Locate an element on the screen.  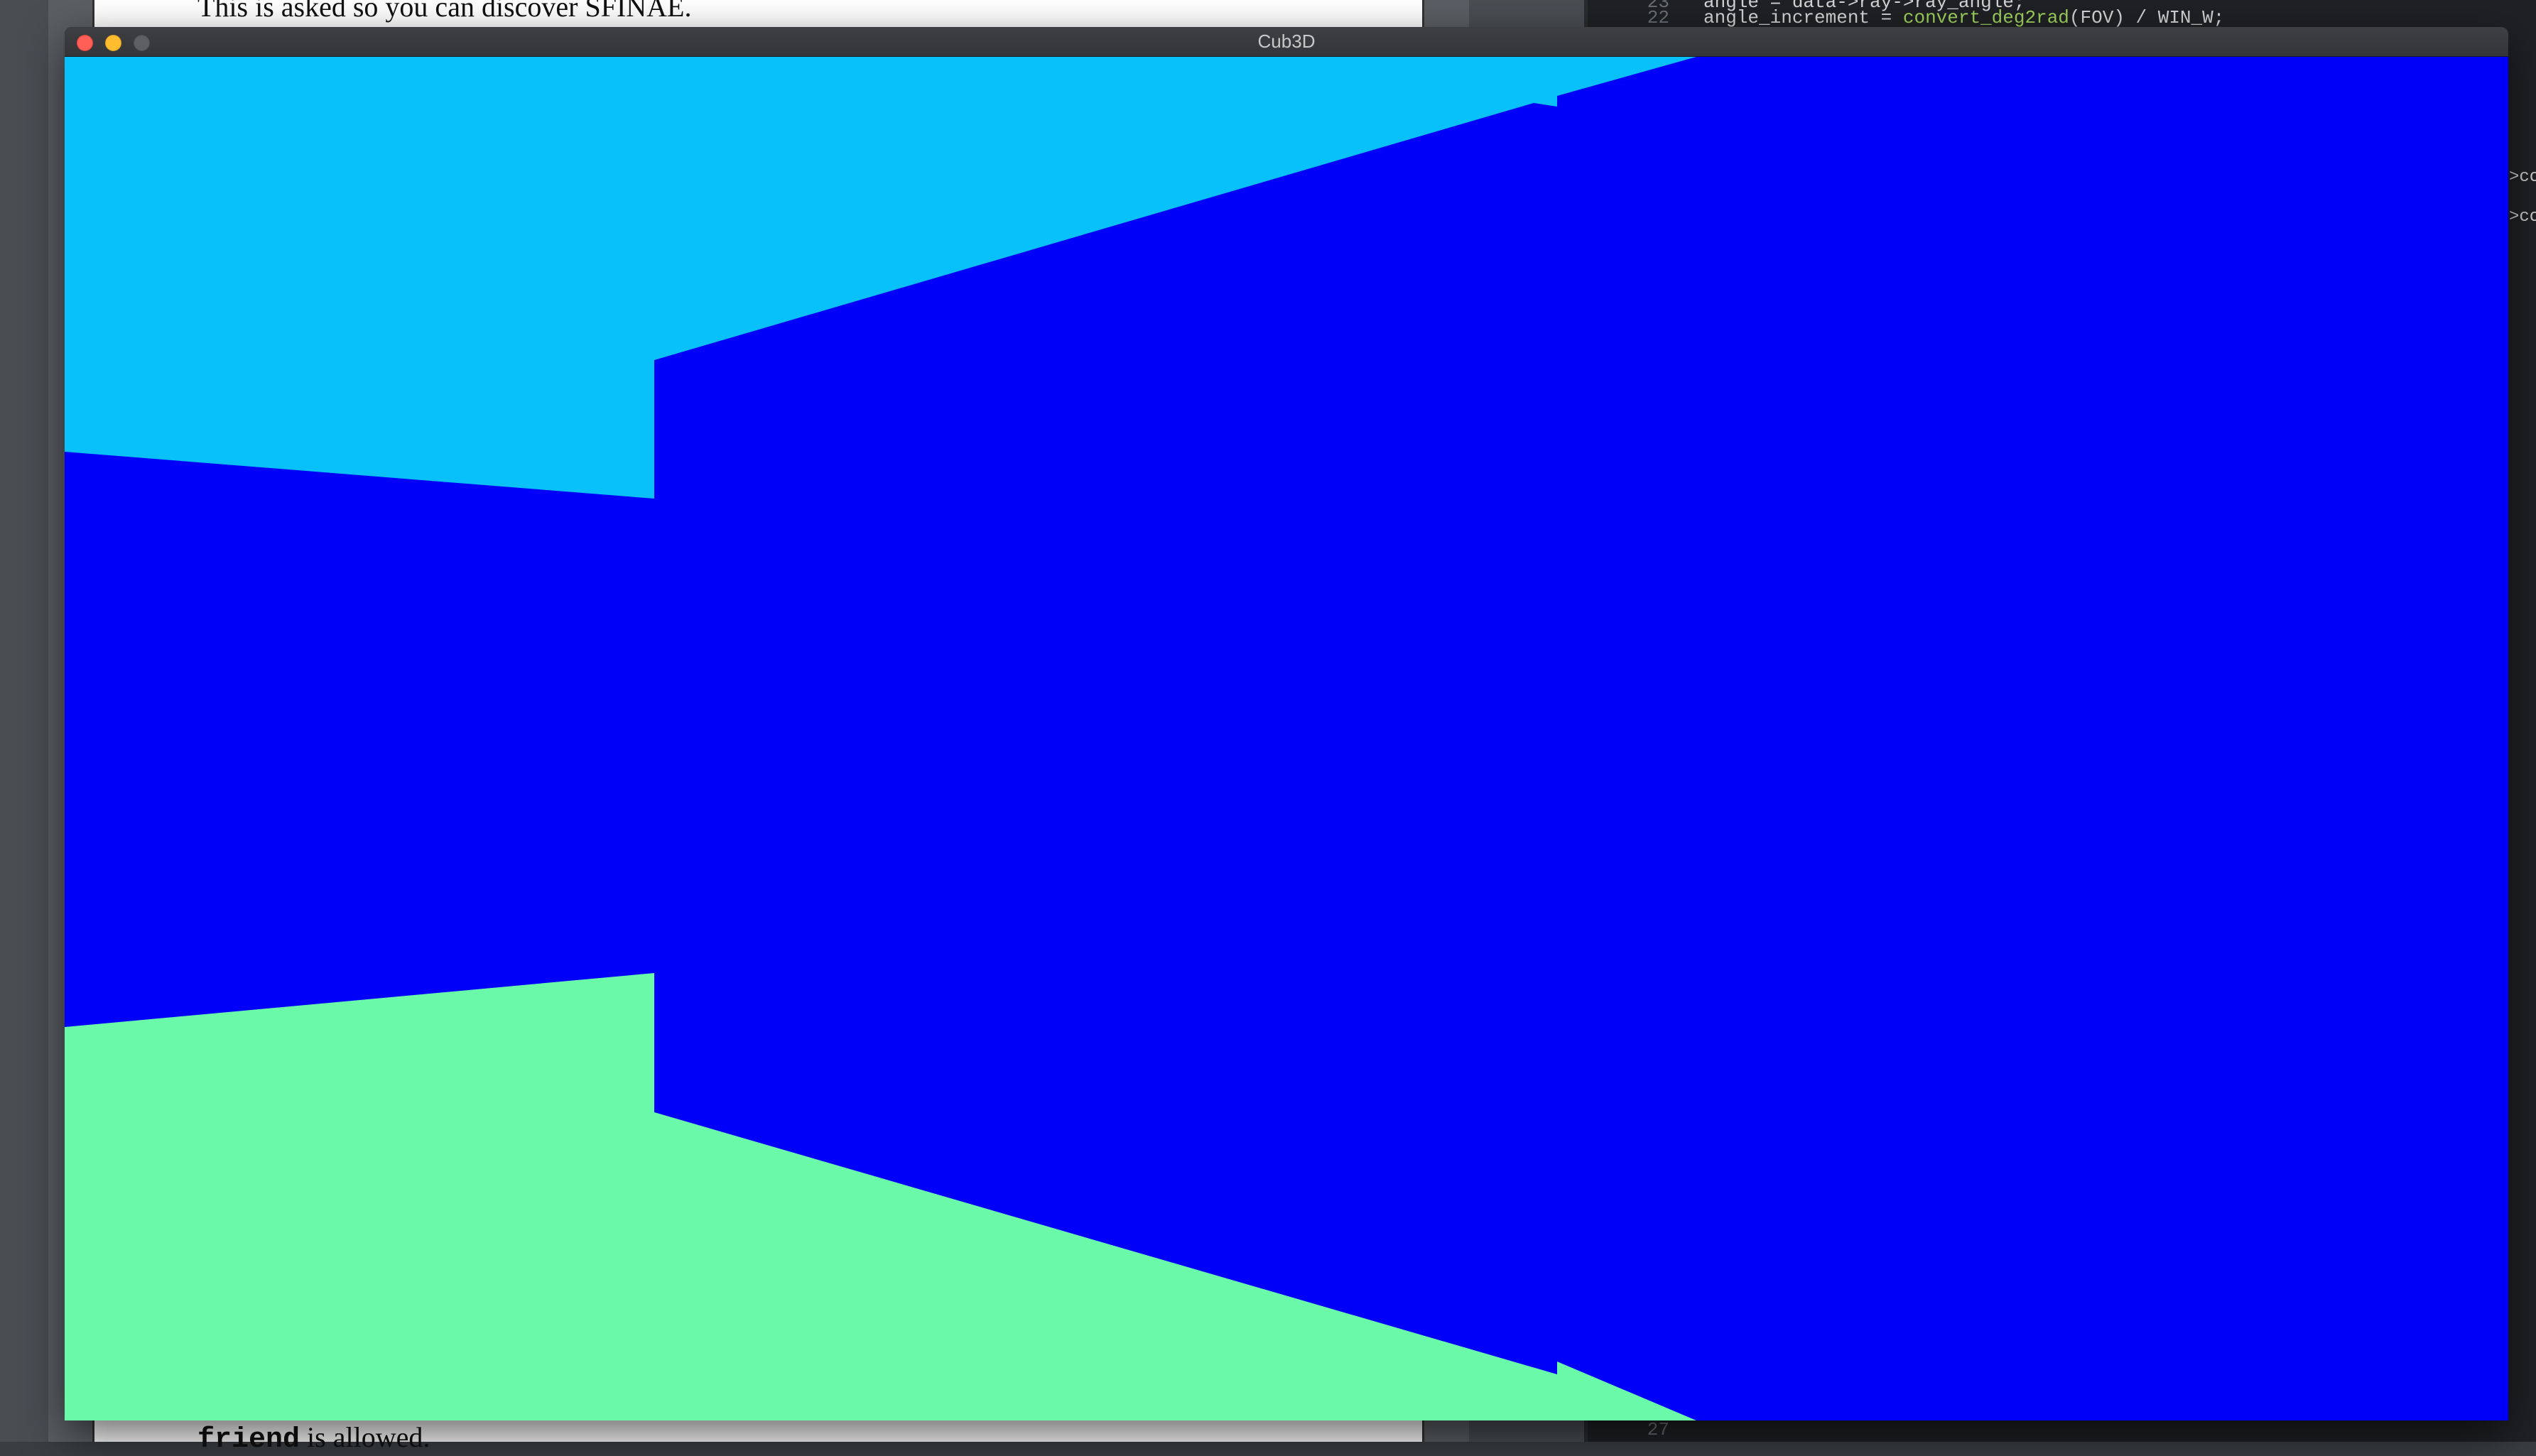
window-title: Cub3D is located at coordinates (1286, 41).